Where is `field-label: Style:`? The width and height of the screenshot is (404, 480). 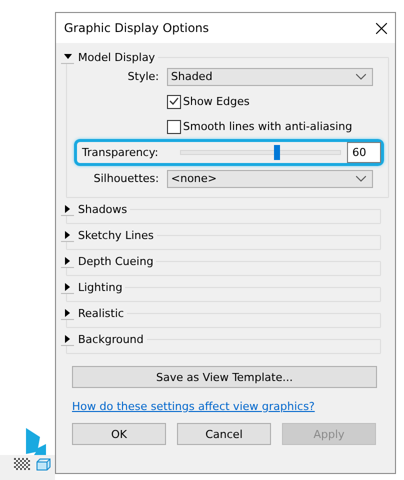
field-label: Style: is located at coordinates (143, 76).